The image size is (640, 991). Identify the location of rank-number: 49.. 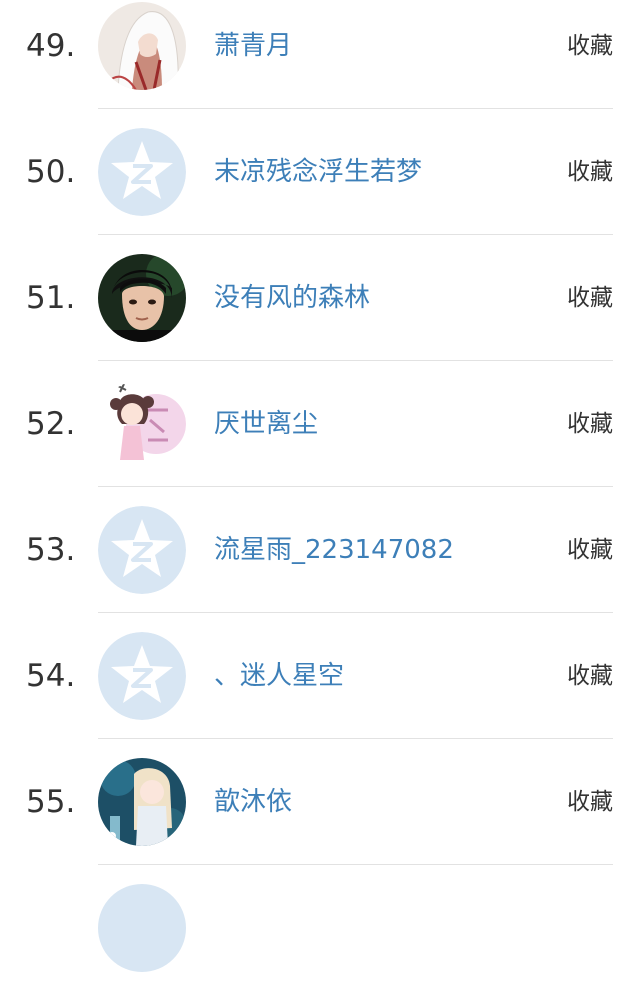
(51, 46).